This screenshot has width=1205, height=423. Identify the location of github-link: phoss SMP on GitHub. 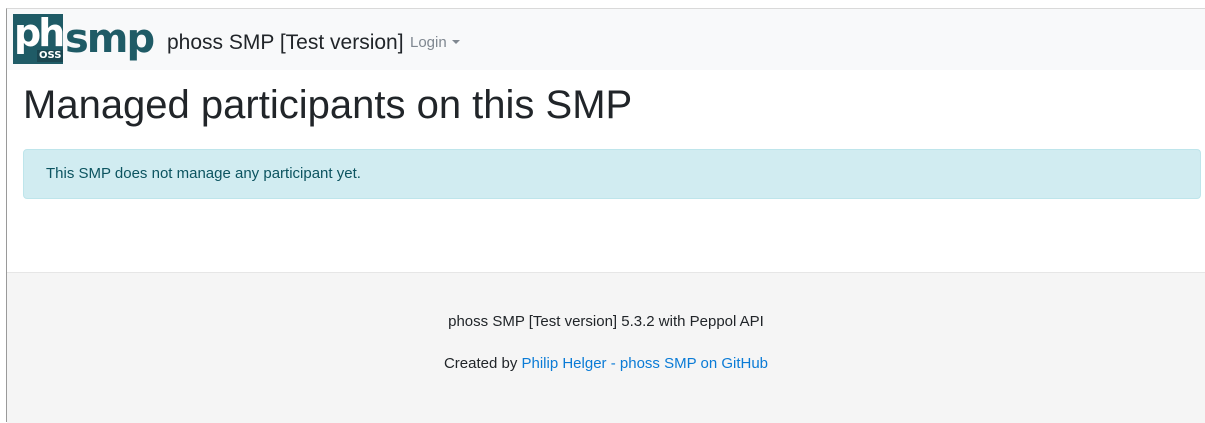
(694, 363).